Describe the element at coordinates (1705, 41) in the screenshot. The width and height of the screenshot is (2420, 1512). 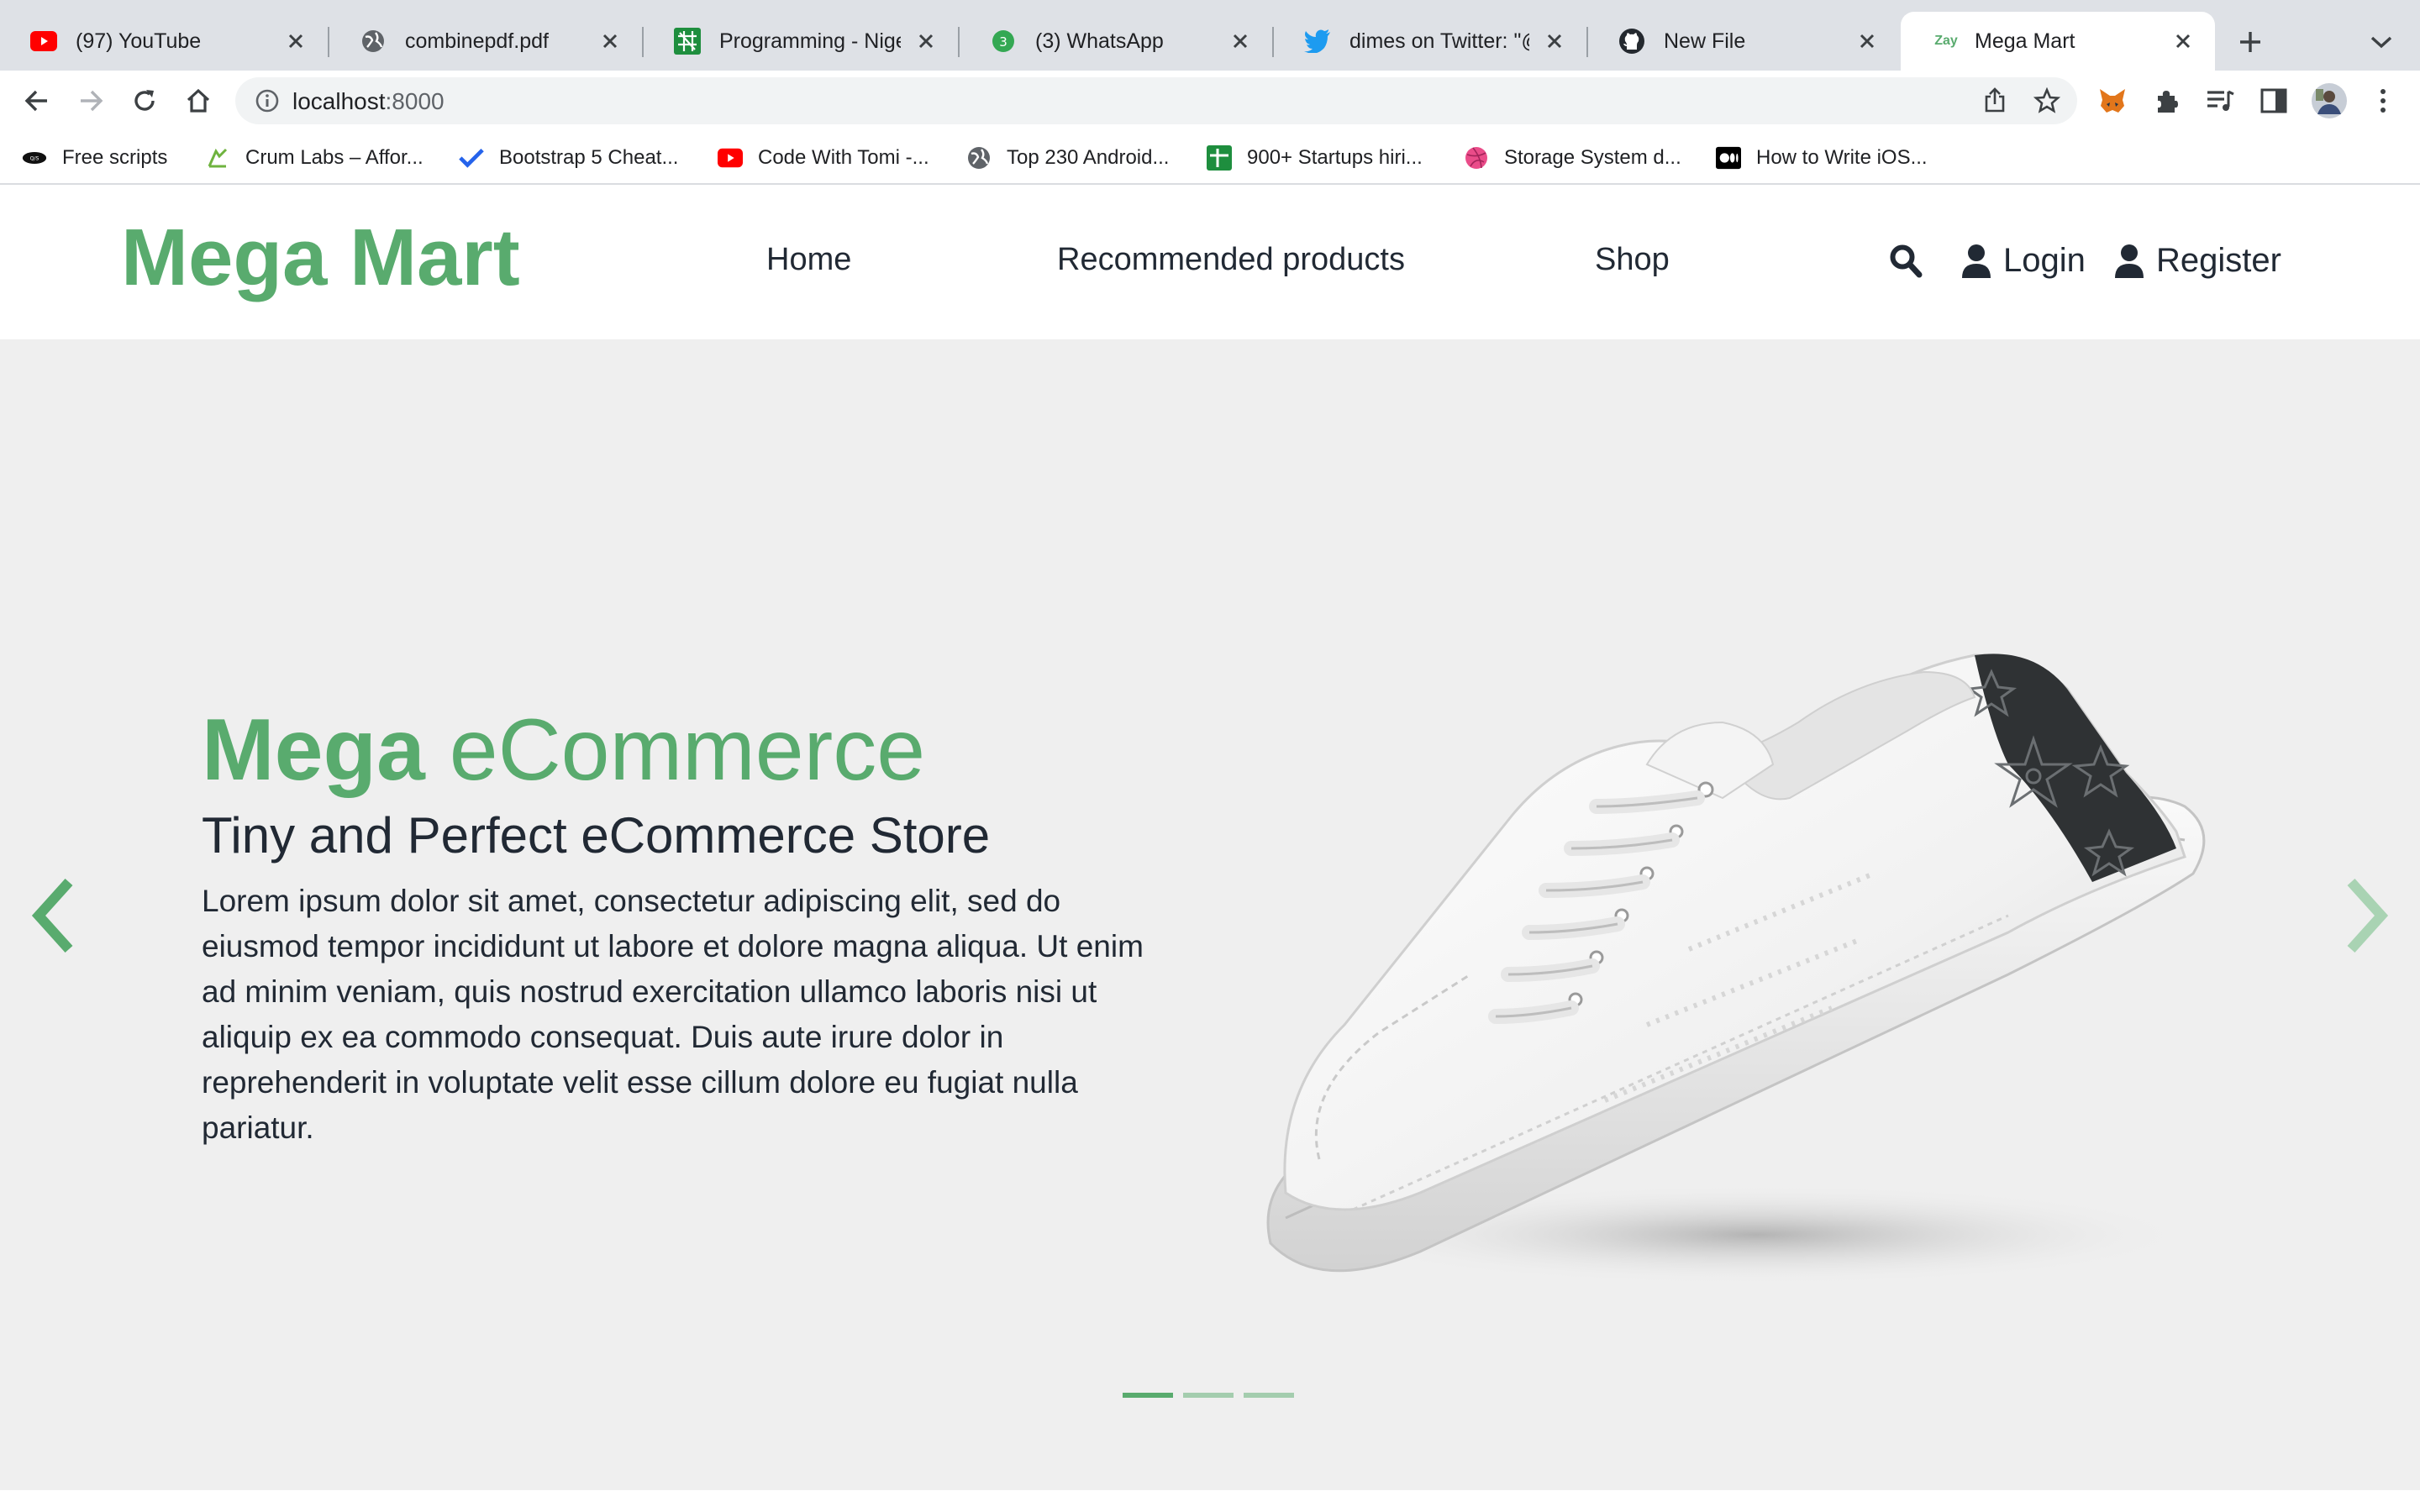
I see `tab-title: New File` at that location.